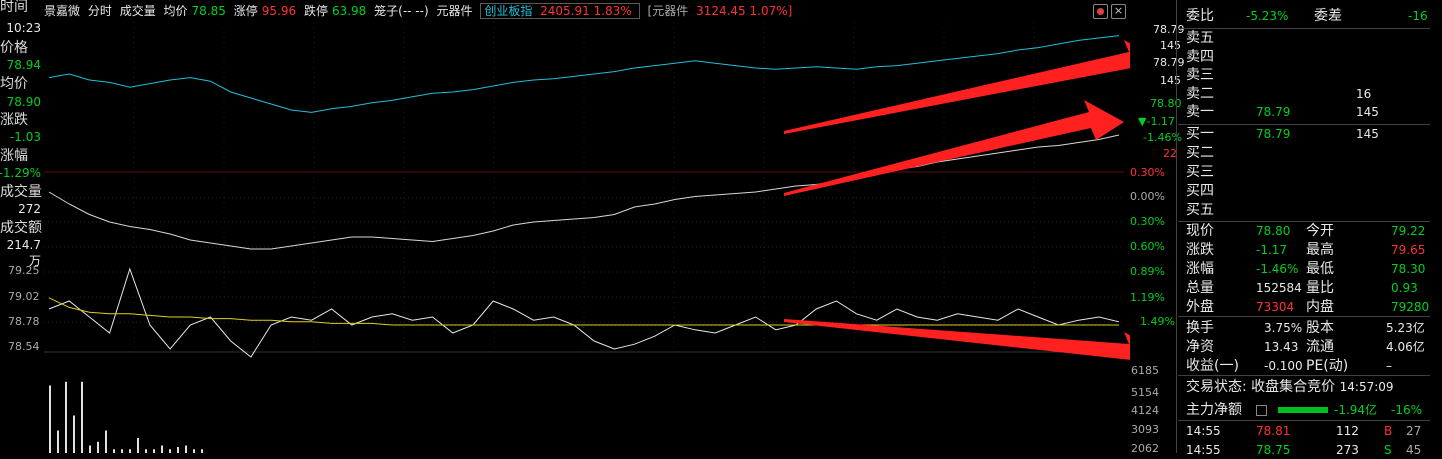  Describe the element at coordinates (1261, 410) in the screenshot. I see `list-icon` at that location.